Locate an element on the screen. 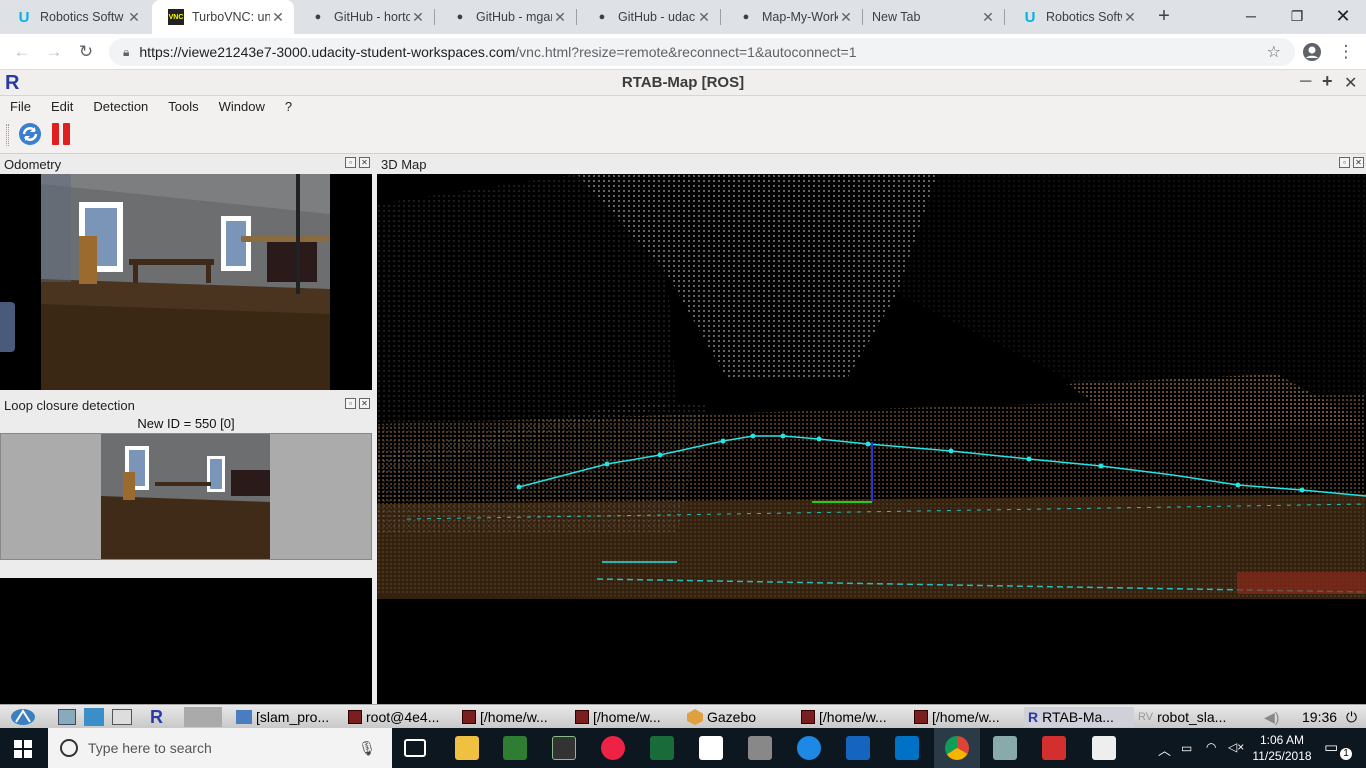  tab-github-horto: ● GitHub - horto ✕ is located at coordinates (364, 17).